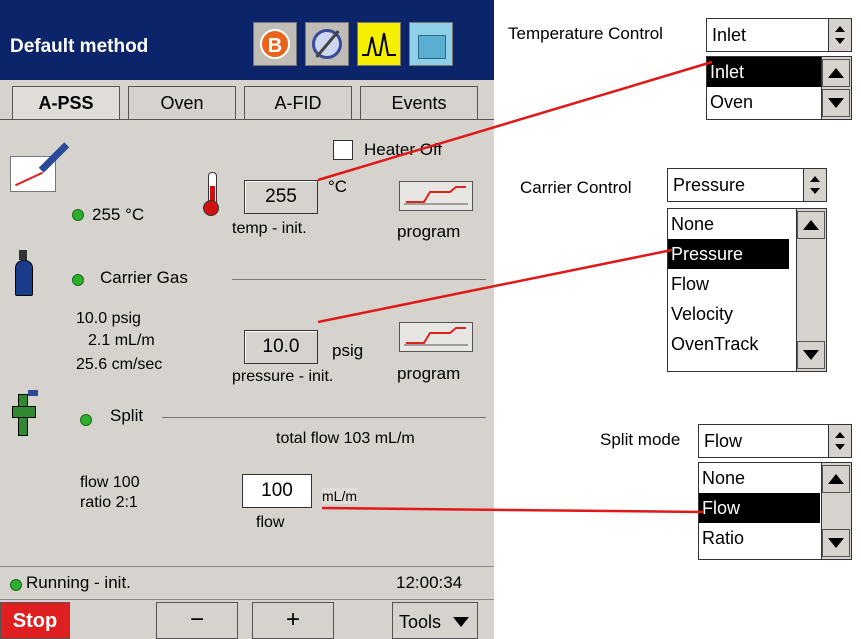 Image resolution: width=861 pixels, height=639 pixels. What do you see at coordinates (431, 44) in the screenshot?
I see `instrument-icon` at bounding box center [431, 44].